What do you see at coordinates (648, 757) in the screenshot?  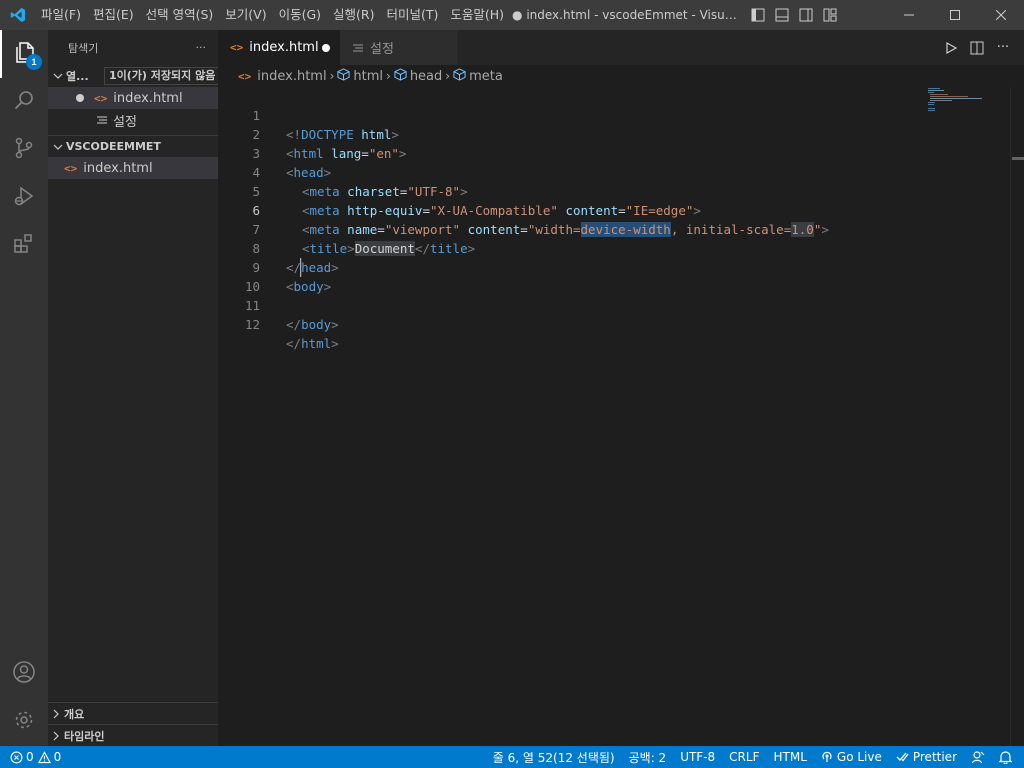 I see `indentation-status: 공백: 2` at bounding box center [648, 757].